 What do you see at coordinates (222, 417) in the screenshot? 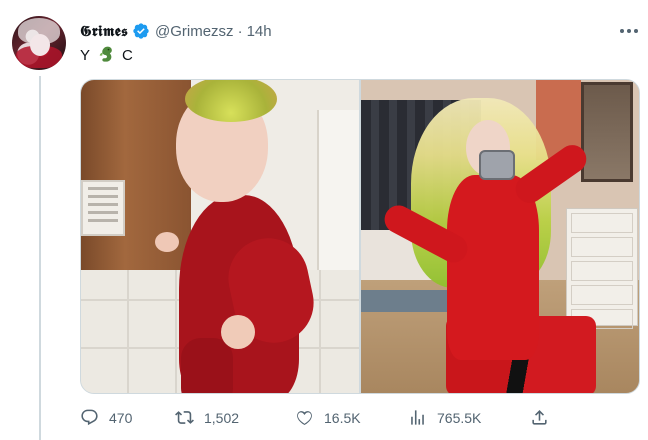
I see `retweet-count: 1,502` at bounding box center [222, 417].